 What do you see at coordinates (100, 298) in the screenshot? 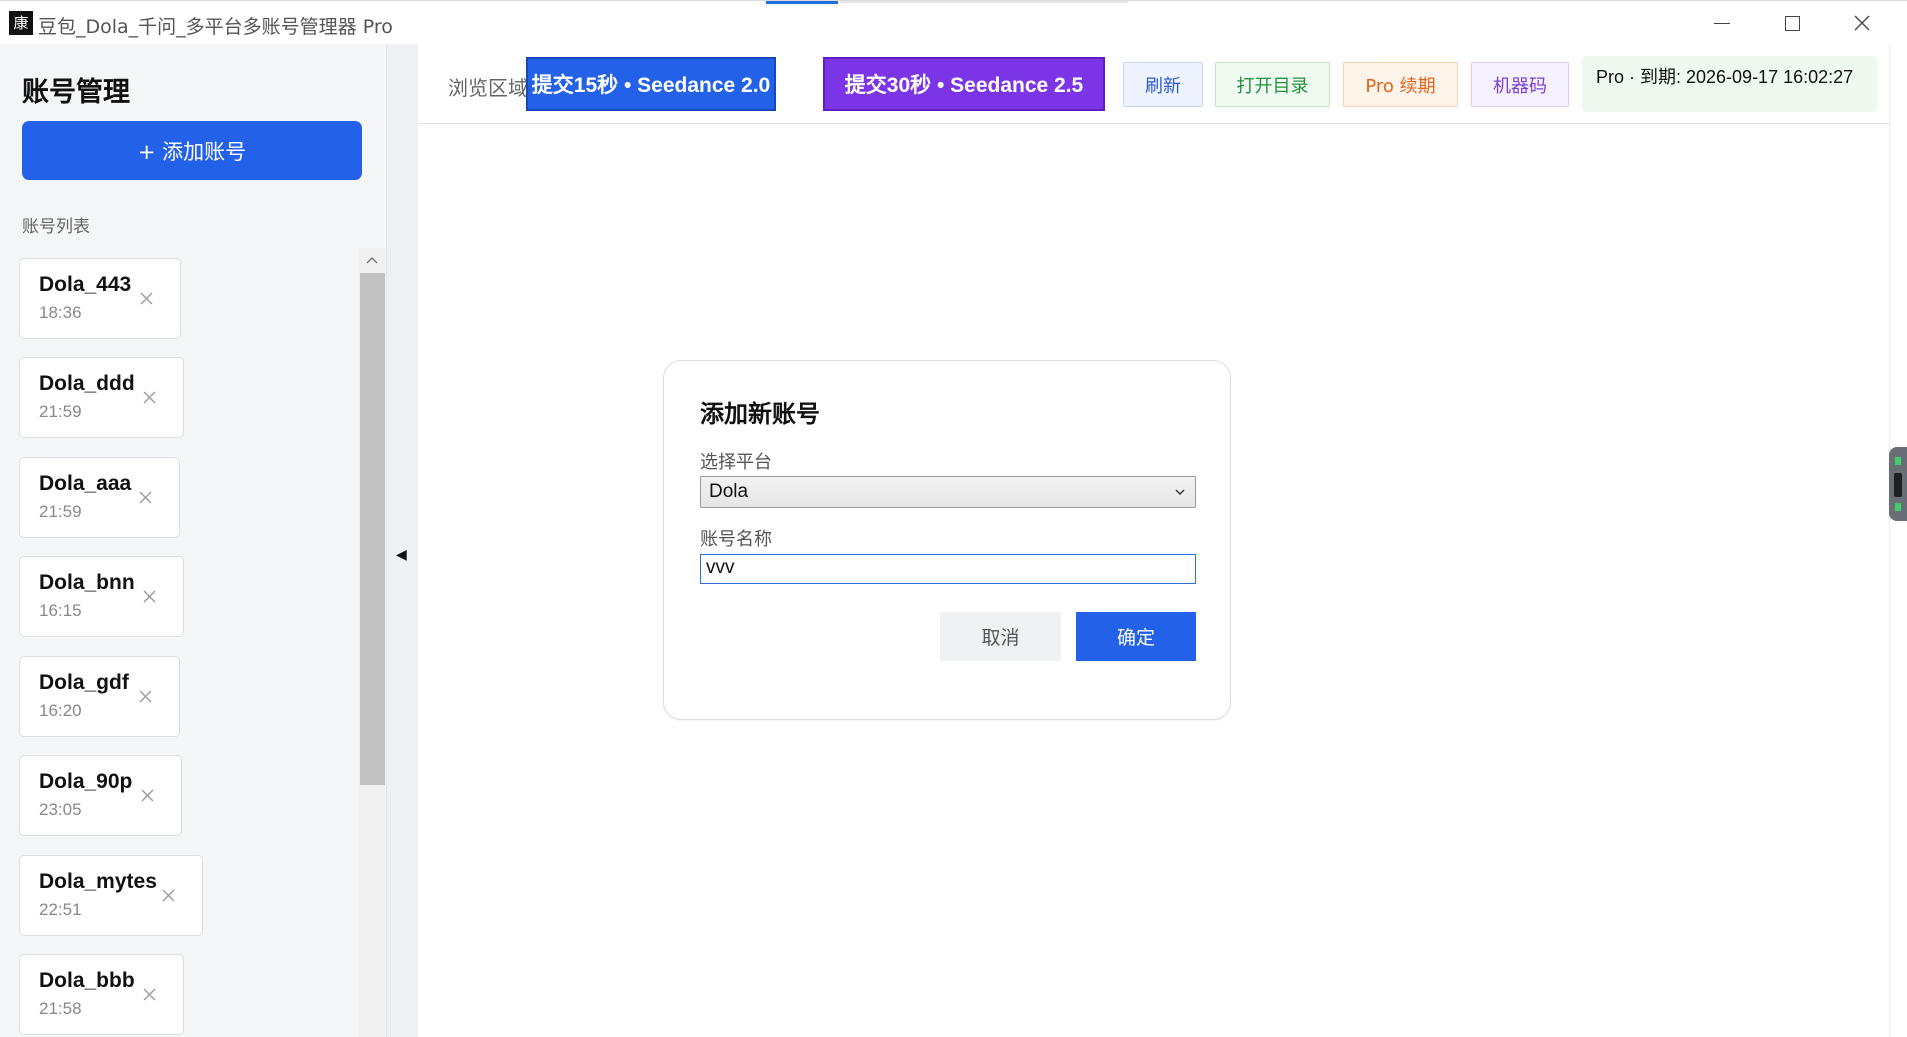
I see `account-card: Dola_443 18:36` at bounding box center [100, 298].